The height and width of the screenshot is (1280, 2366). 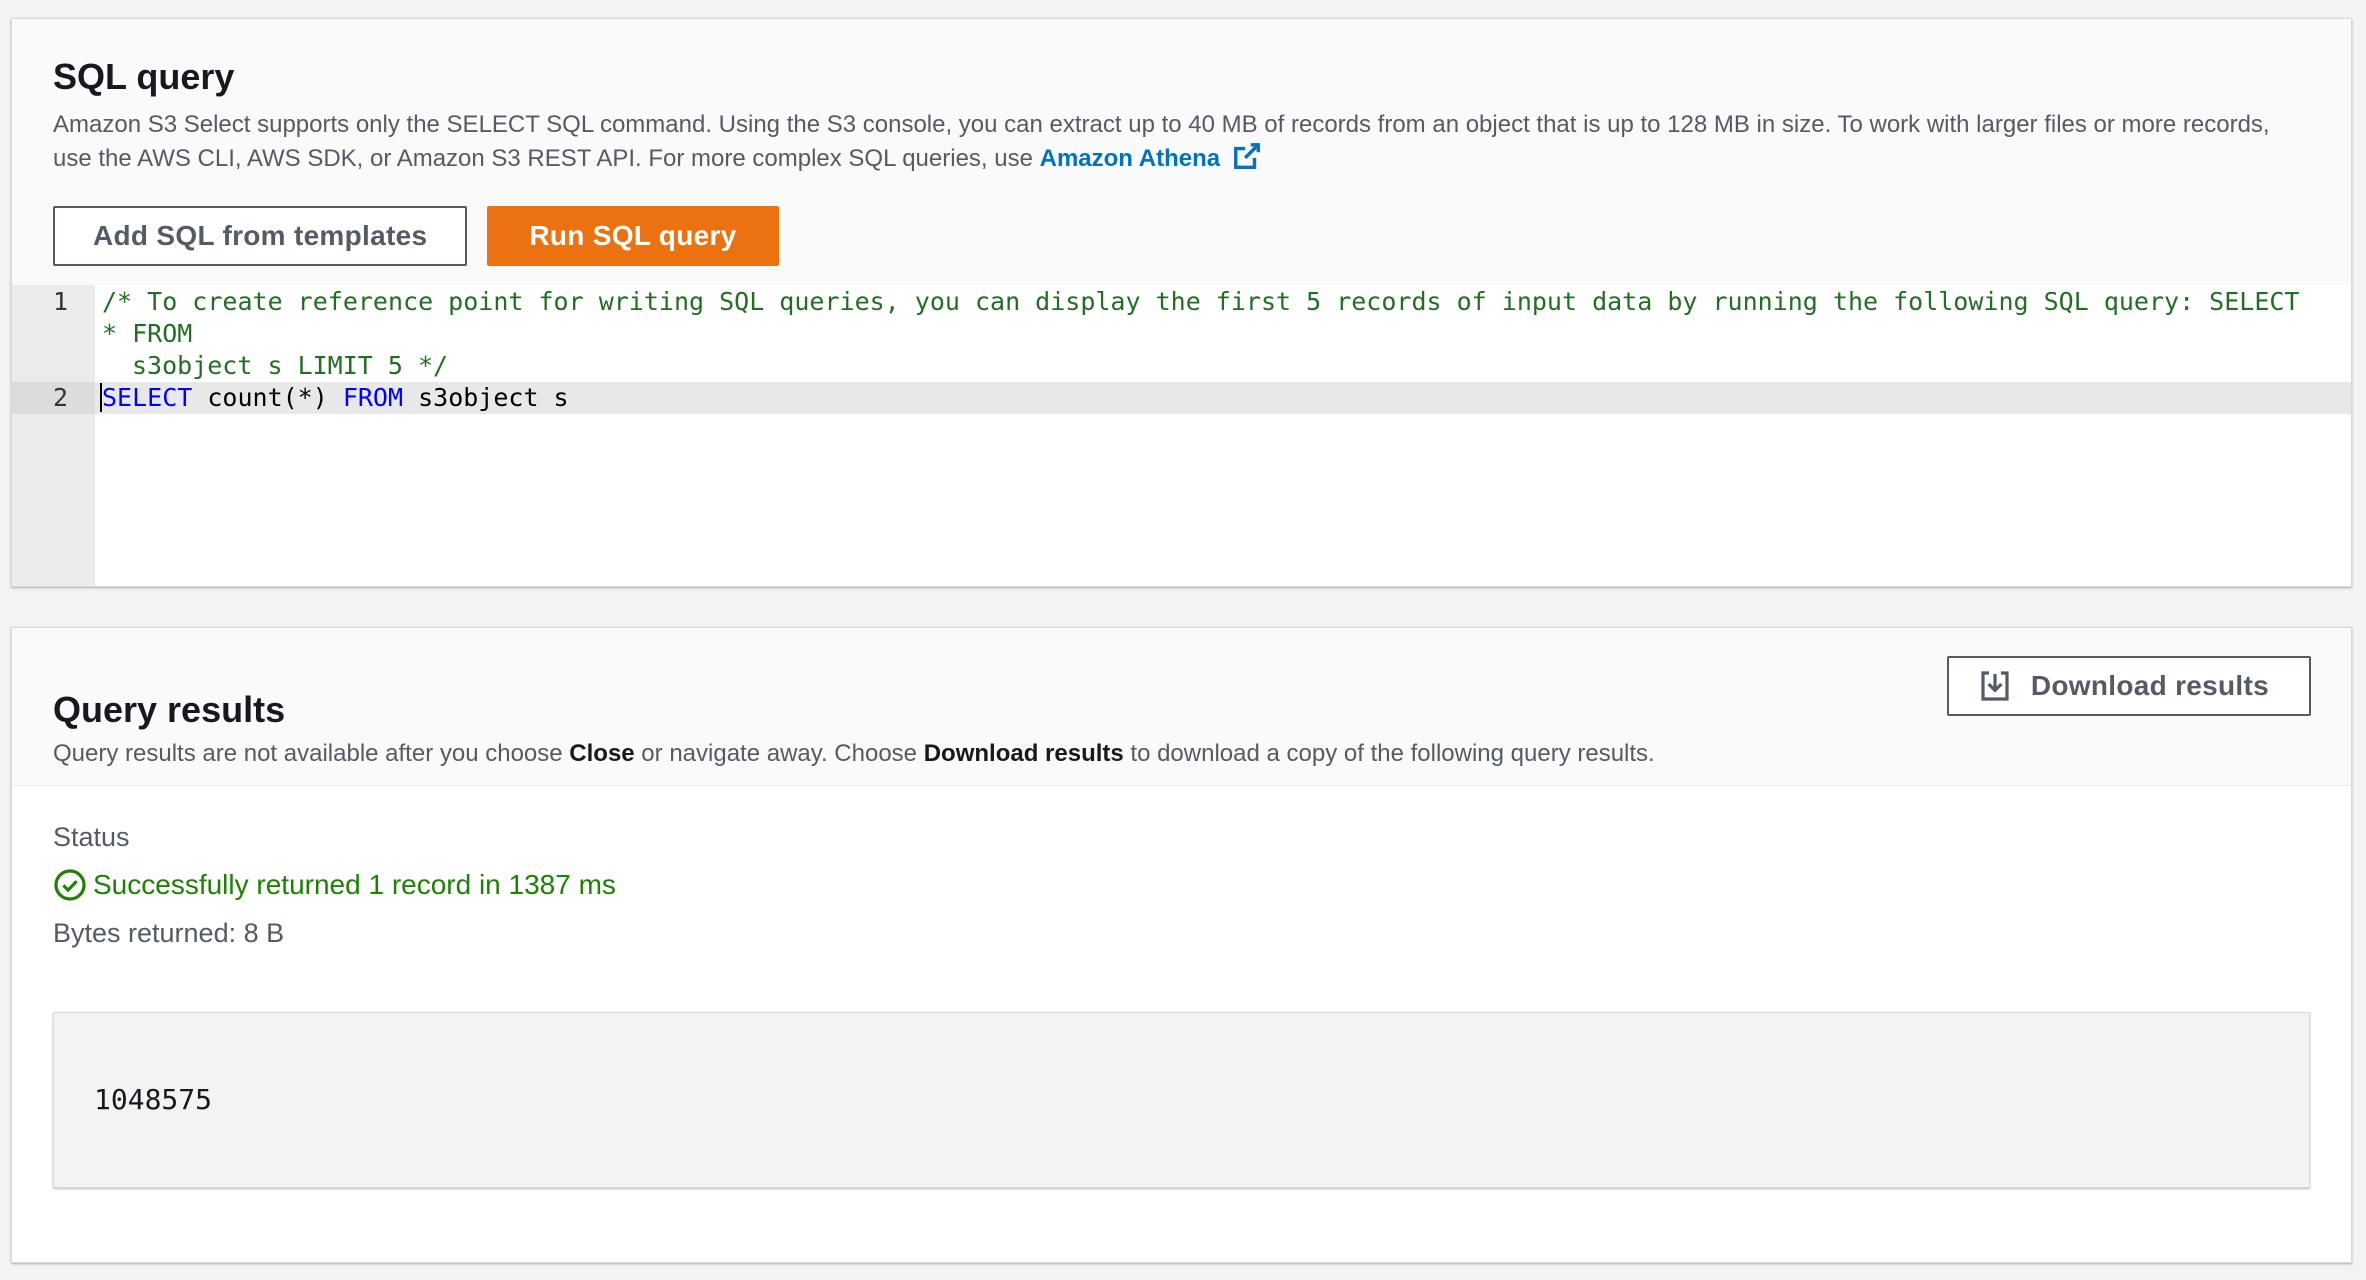 I want to click on editor-line-active: 2 SELECT count(*) FROM s3object s, so click(x=1181, y=398).